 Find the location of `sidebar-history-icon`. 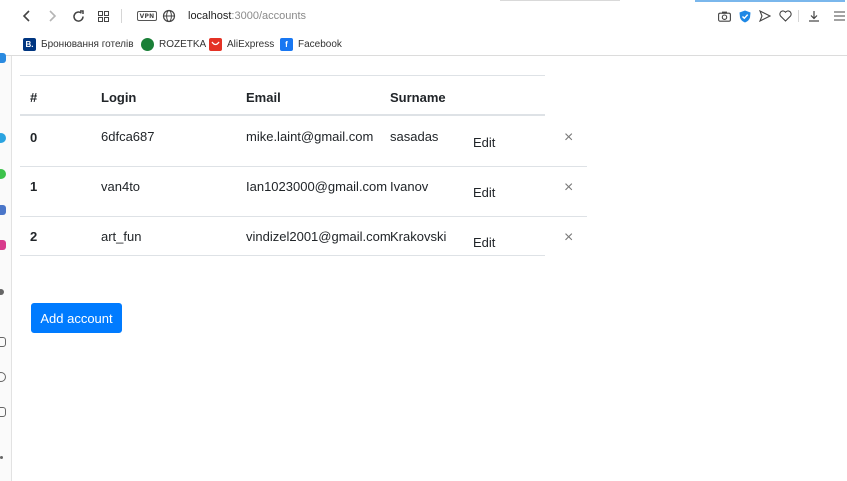

sidebar-history-icon is located at coordinates (3, 377).